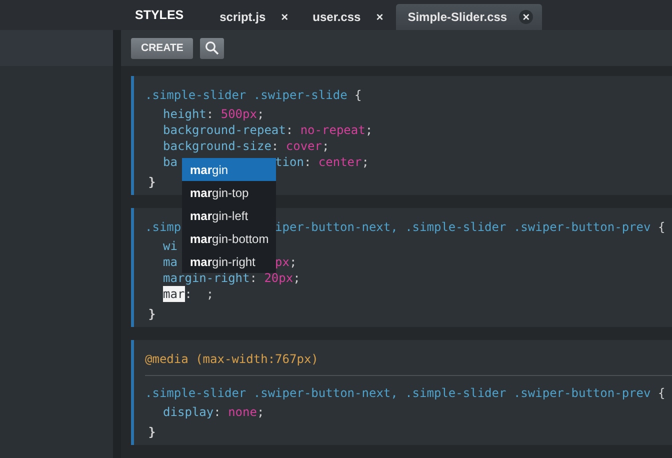 This screenshot has height=458, width=672. Describe the element at coordinates (238, 114) in the screenshot. I see `code-token: 500px` at that location.